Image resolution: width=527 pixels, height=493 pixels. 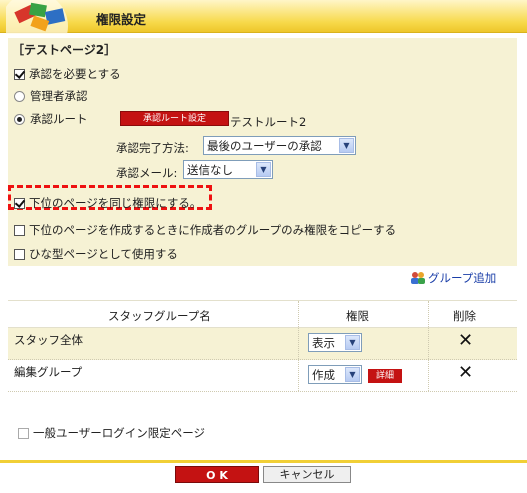 I want to click on route-settings-button: 承認ルート設定, so click(x=174, y=118).